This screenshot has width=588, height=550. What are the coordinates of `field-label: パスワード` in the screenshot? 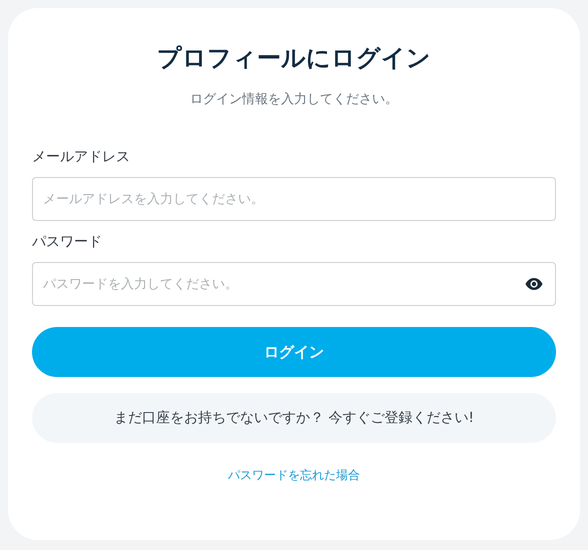 It's located at (67, 242).